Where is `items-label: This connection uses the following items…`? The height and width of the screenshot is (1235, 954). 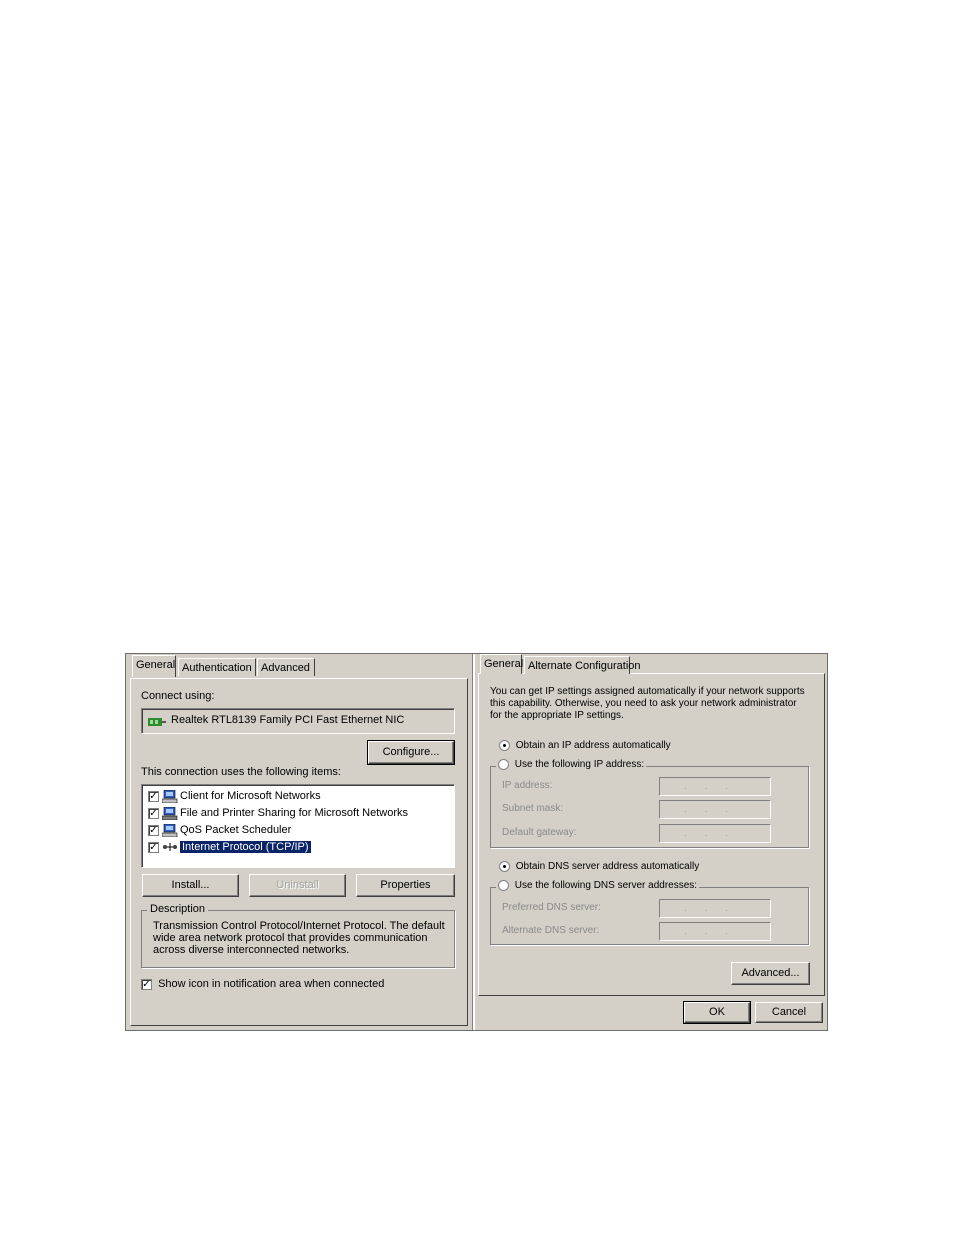 items-label: This connection uses the following items… is located at coordinates (241, 772).